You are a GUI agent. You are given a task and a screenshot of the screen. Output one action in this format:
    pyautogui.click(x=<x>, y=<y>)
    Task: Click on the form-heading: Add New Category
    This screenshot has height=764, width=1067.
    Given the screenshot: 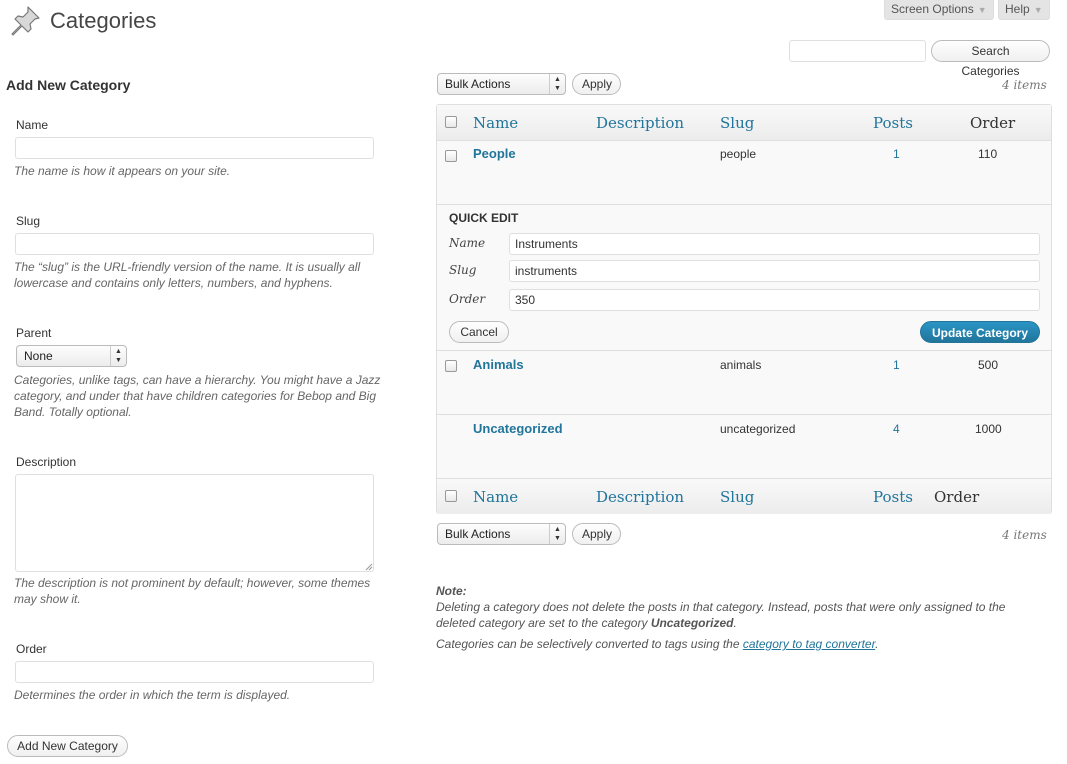 What is the action you would take?
    pyautogui.click(x=68, y=85)
    